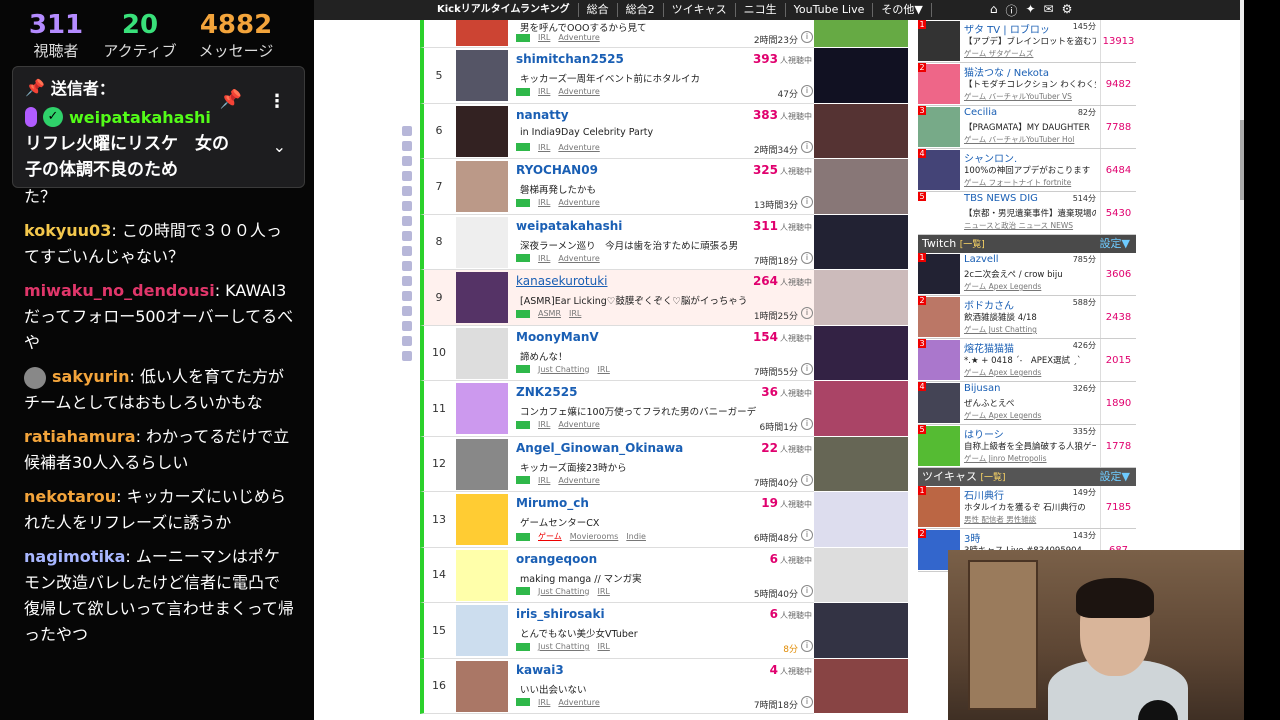  Describe the element at coordinates (70, 496) in the screenshot. I see `chat-username: nekotarou` at that location.